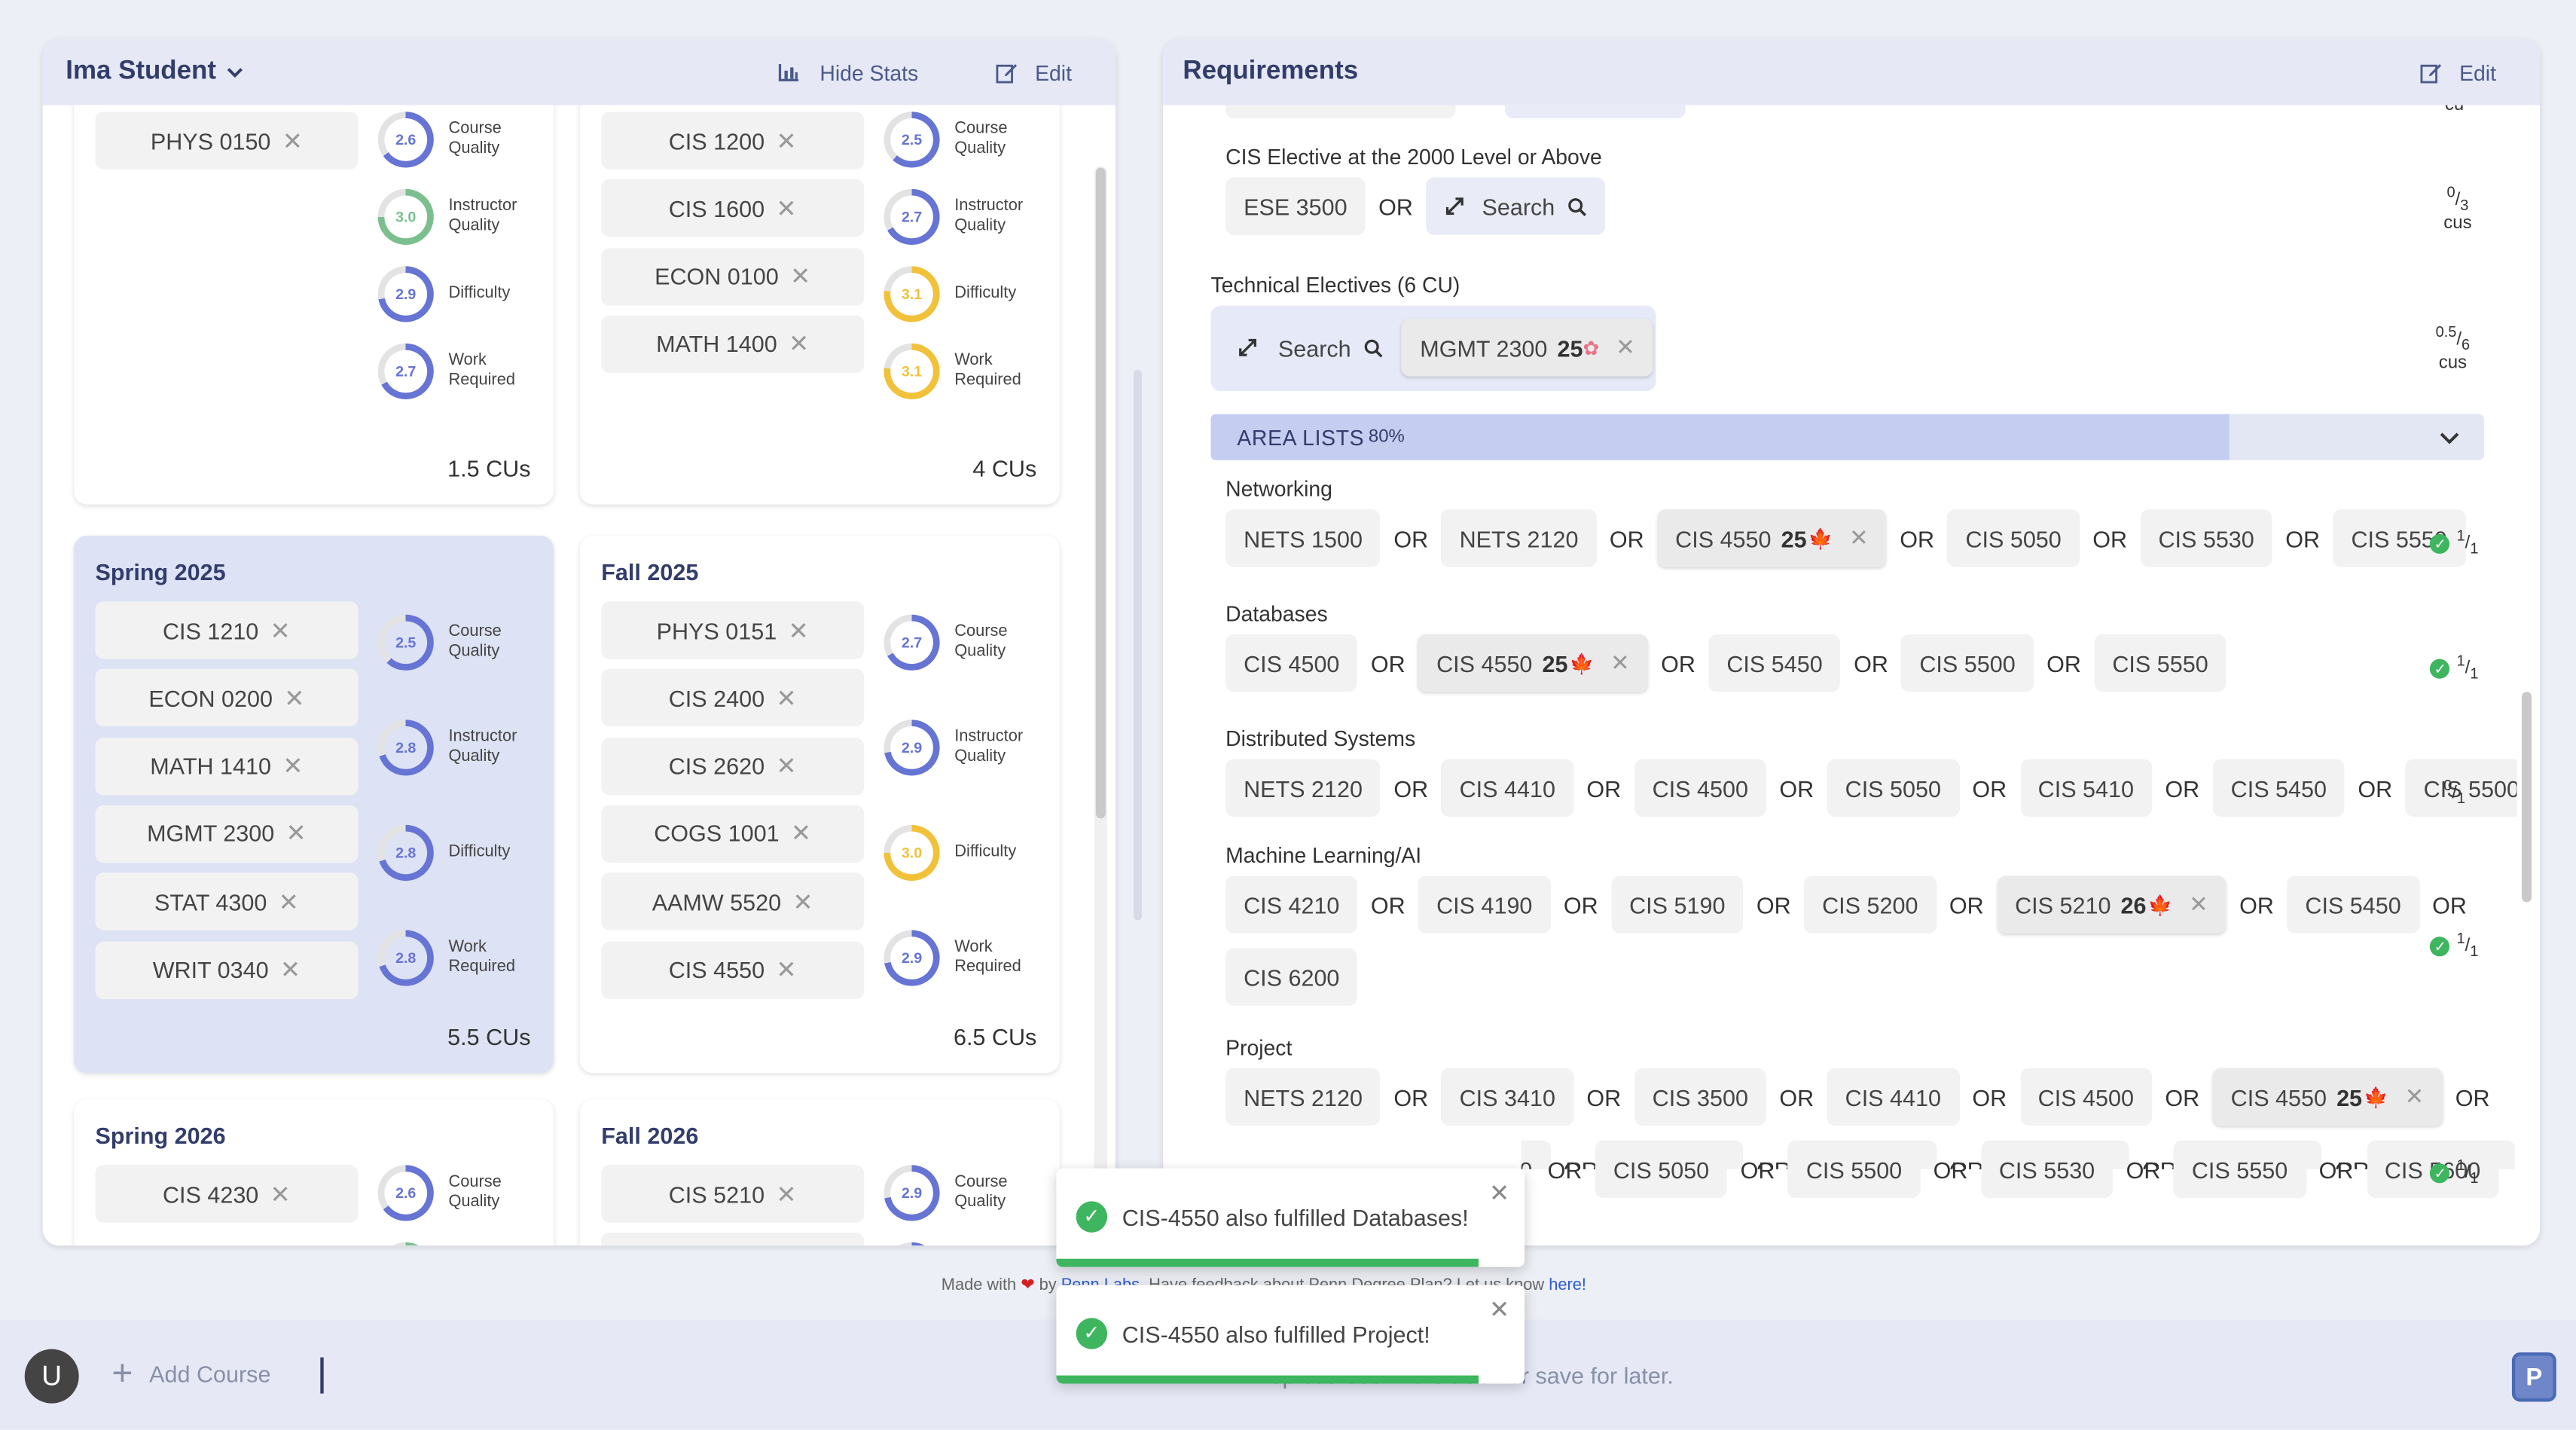  What do you see at coordinates (733, 630) in the screenshot?
I see `course-chip: PHYS 0151 ✕` at bounding box center [733, 630].